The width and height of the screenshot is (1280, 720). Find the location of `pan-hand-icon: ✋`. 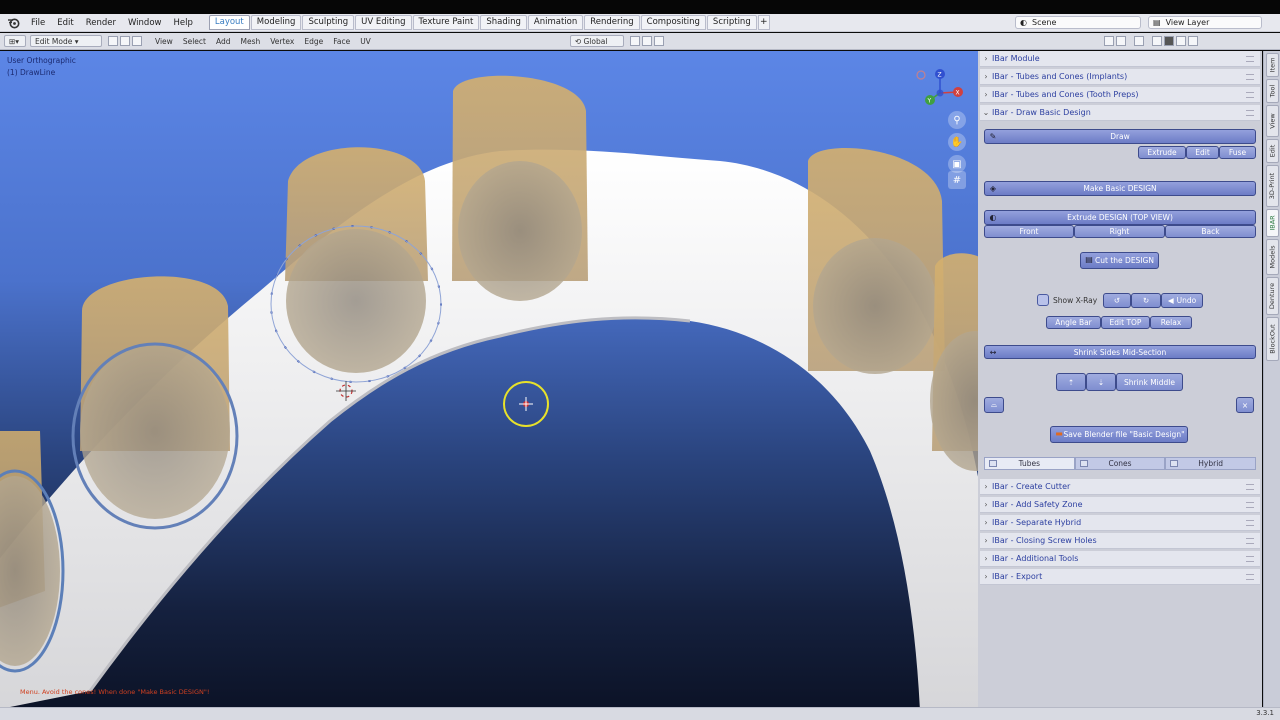

pan-hand-icon: ✋ is located at coordinates (957, 142).